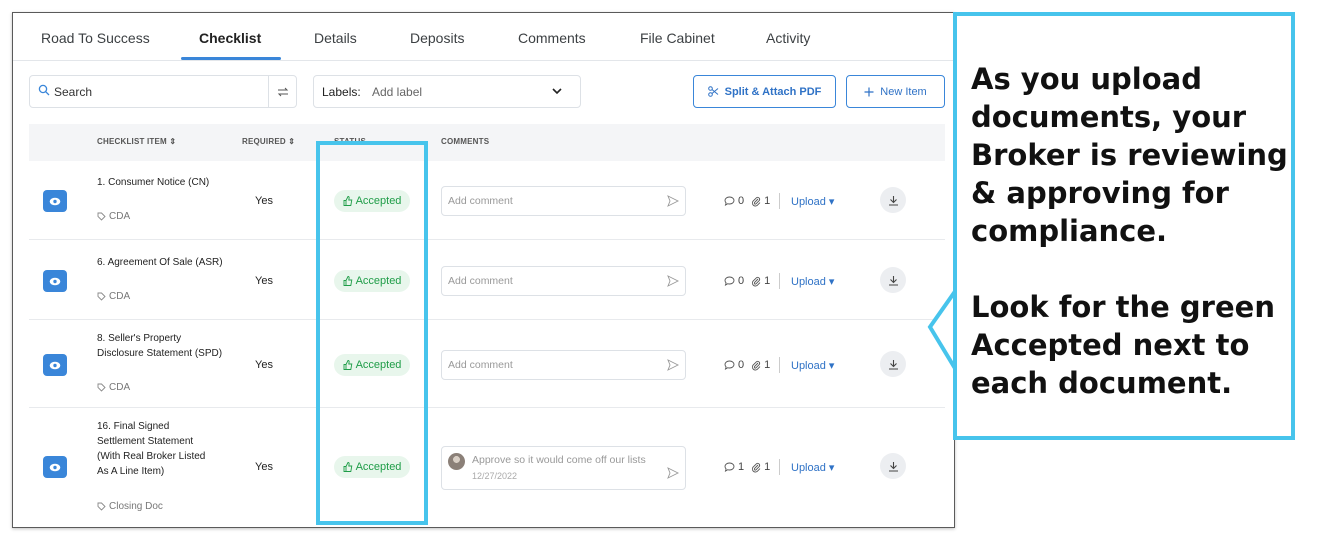 This screenshot has width=1318, height=545. What do you see at coordinates (44, 90) in the screenshot?
I see `search-icon` at bounding box center [44, 90].